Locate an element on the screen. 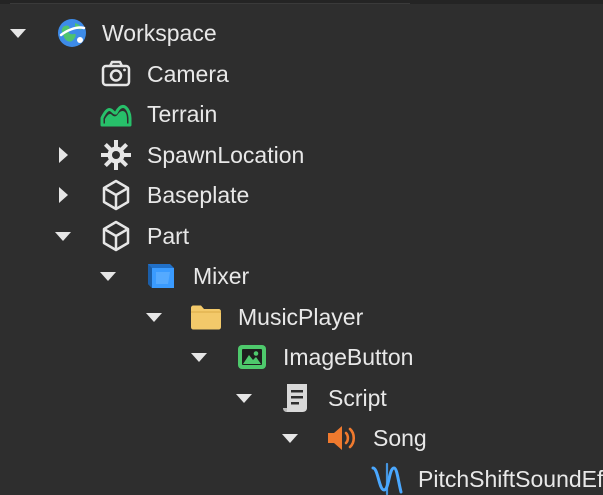 The height and width of the screenshot is (495, 603). tree-item-label: Song is located at coordinates (400, 438).